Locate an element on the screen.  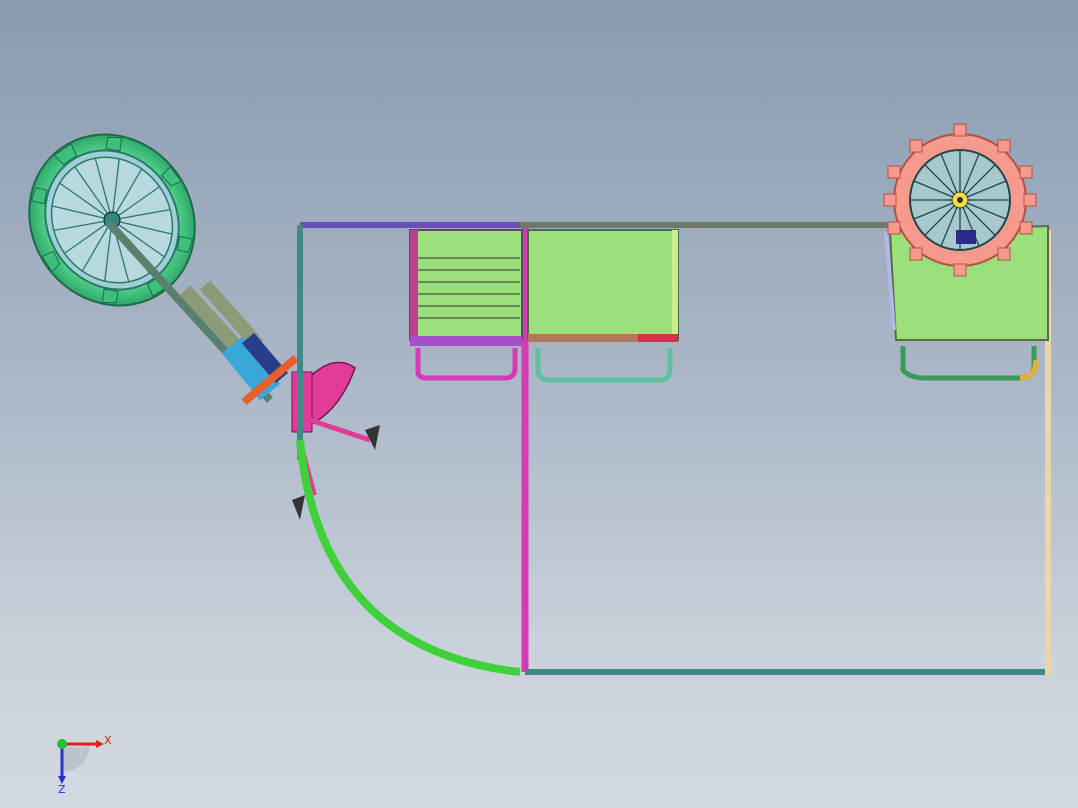
steering-hub is located at coordinates (335, 440).